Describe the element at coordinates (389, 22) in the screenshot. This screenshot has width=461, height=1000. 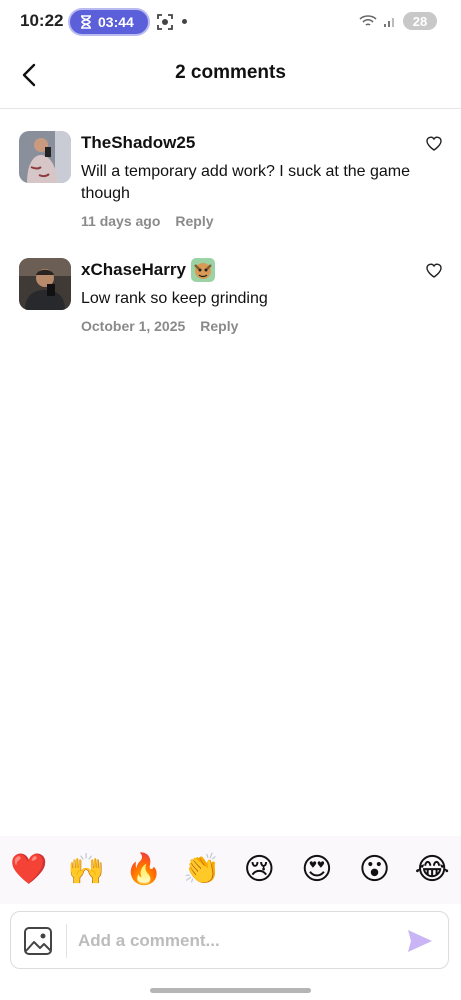
I see `signal-icon` at that location.